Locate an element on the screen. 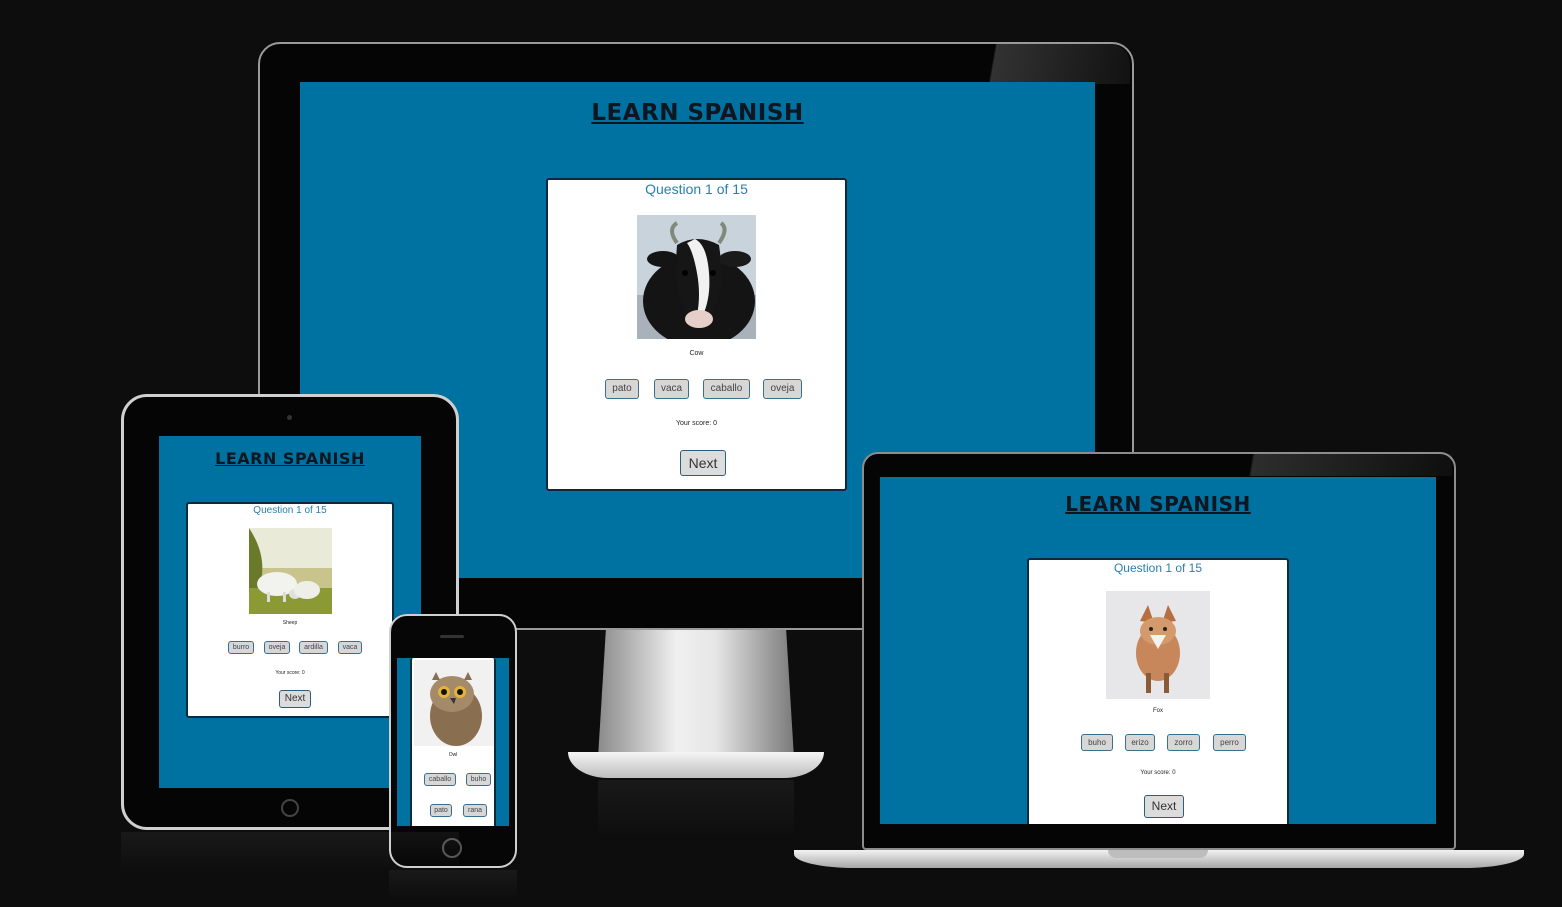  fox-image is located at coordinates (1158, 645).